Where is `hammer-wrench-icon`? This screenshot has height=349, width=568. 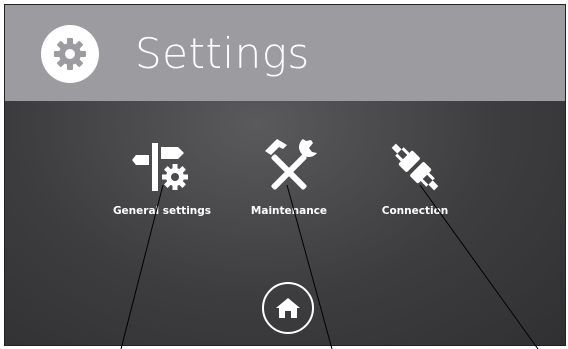
hammer-wrench-icon is located at coordinates (291, 164).